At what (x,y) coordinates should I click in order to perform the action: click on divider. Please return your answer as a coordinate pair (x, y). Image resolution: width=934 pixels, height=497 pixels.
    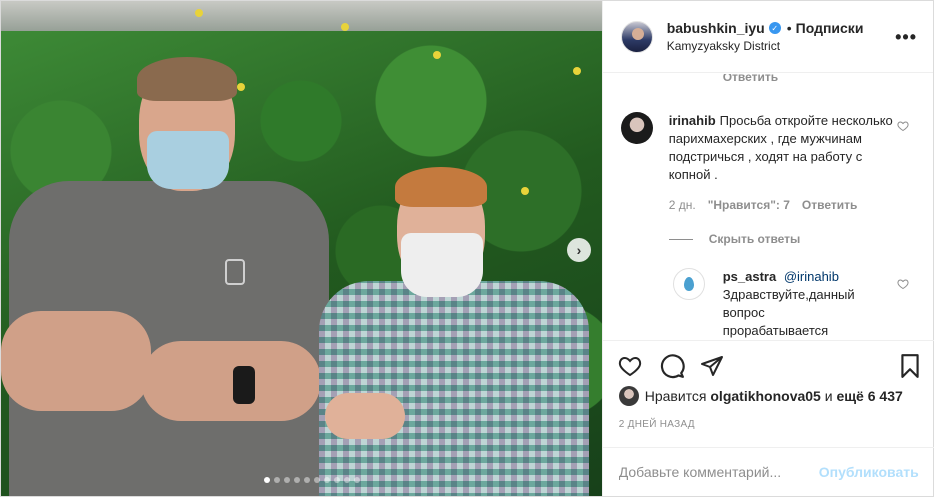
    Looking at the image, I should click on (680, 239).